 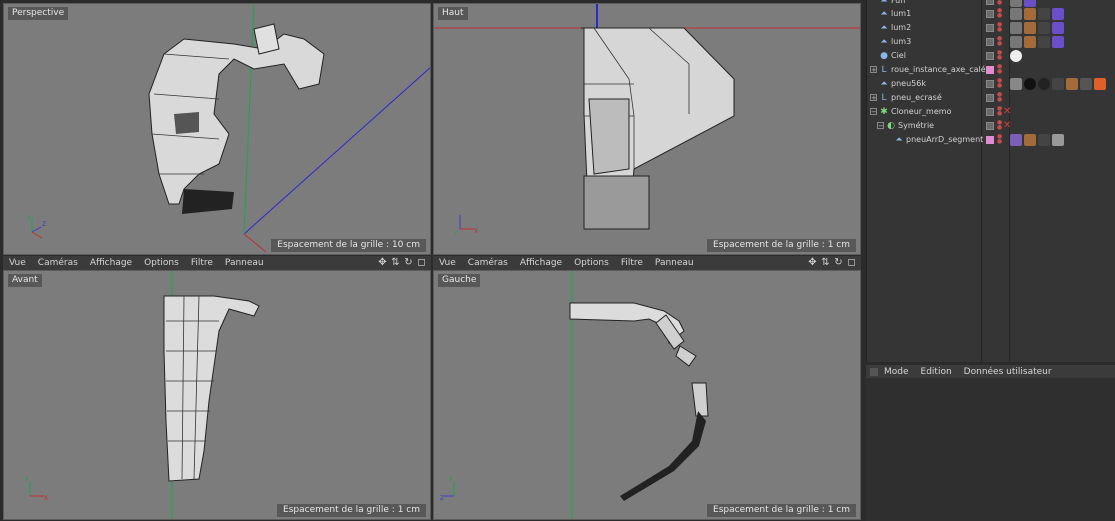 What do you see at coordinates (898, 55) in the screenshot?
I see `object-name: Ciel` at bounding box center [898, 55].